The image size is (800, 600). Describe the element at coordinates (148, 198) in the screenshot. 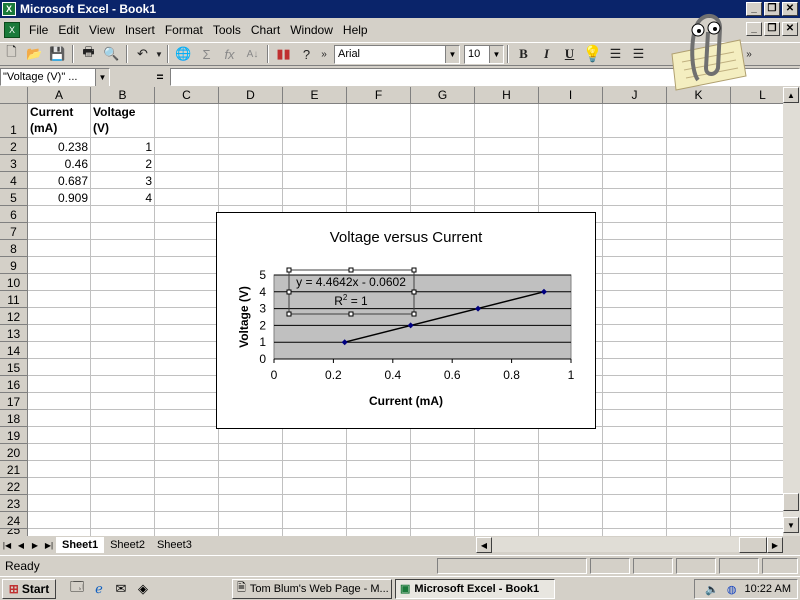

I see `cell-b5: 4` at that location.